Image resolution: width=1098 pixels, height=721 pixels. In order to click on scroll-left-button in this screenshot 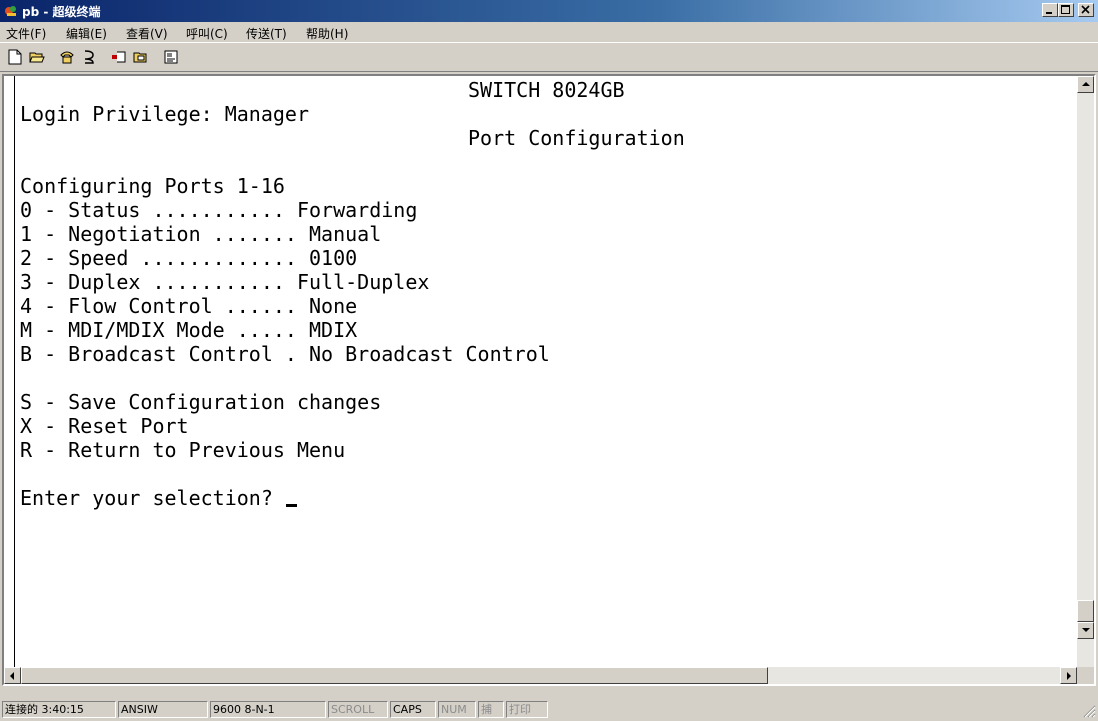, I will do `click(12, 675)`.